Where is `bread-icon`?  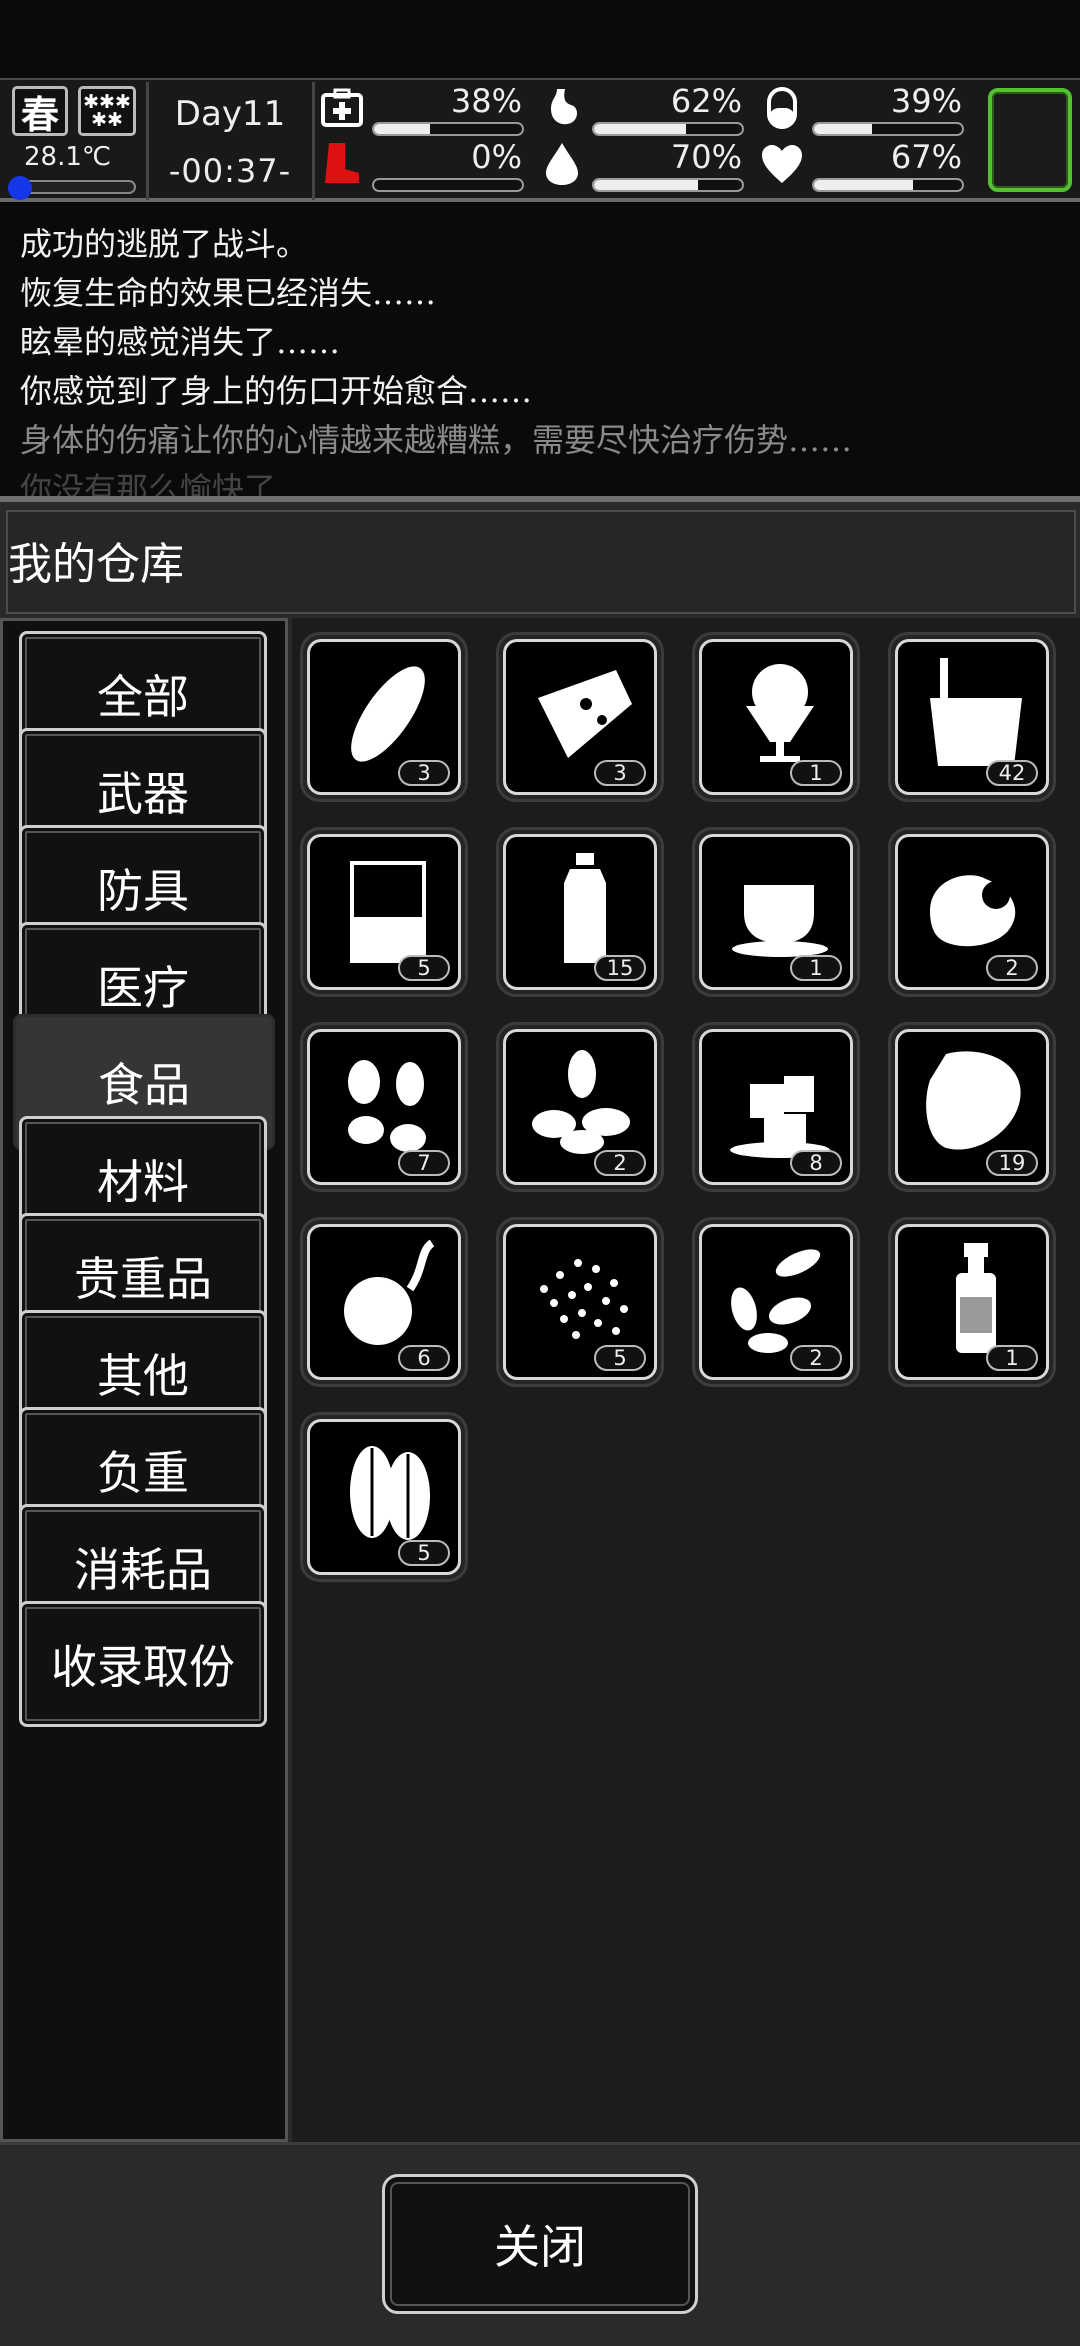
bread-icon is located at coordinates (388, 714).